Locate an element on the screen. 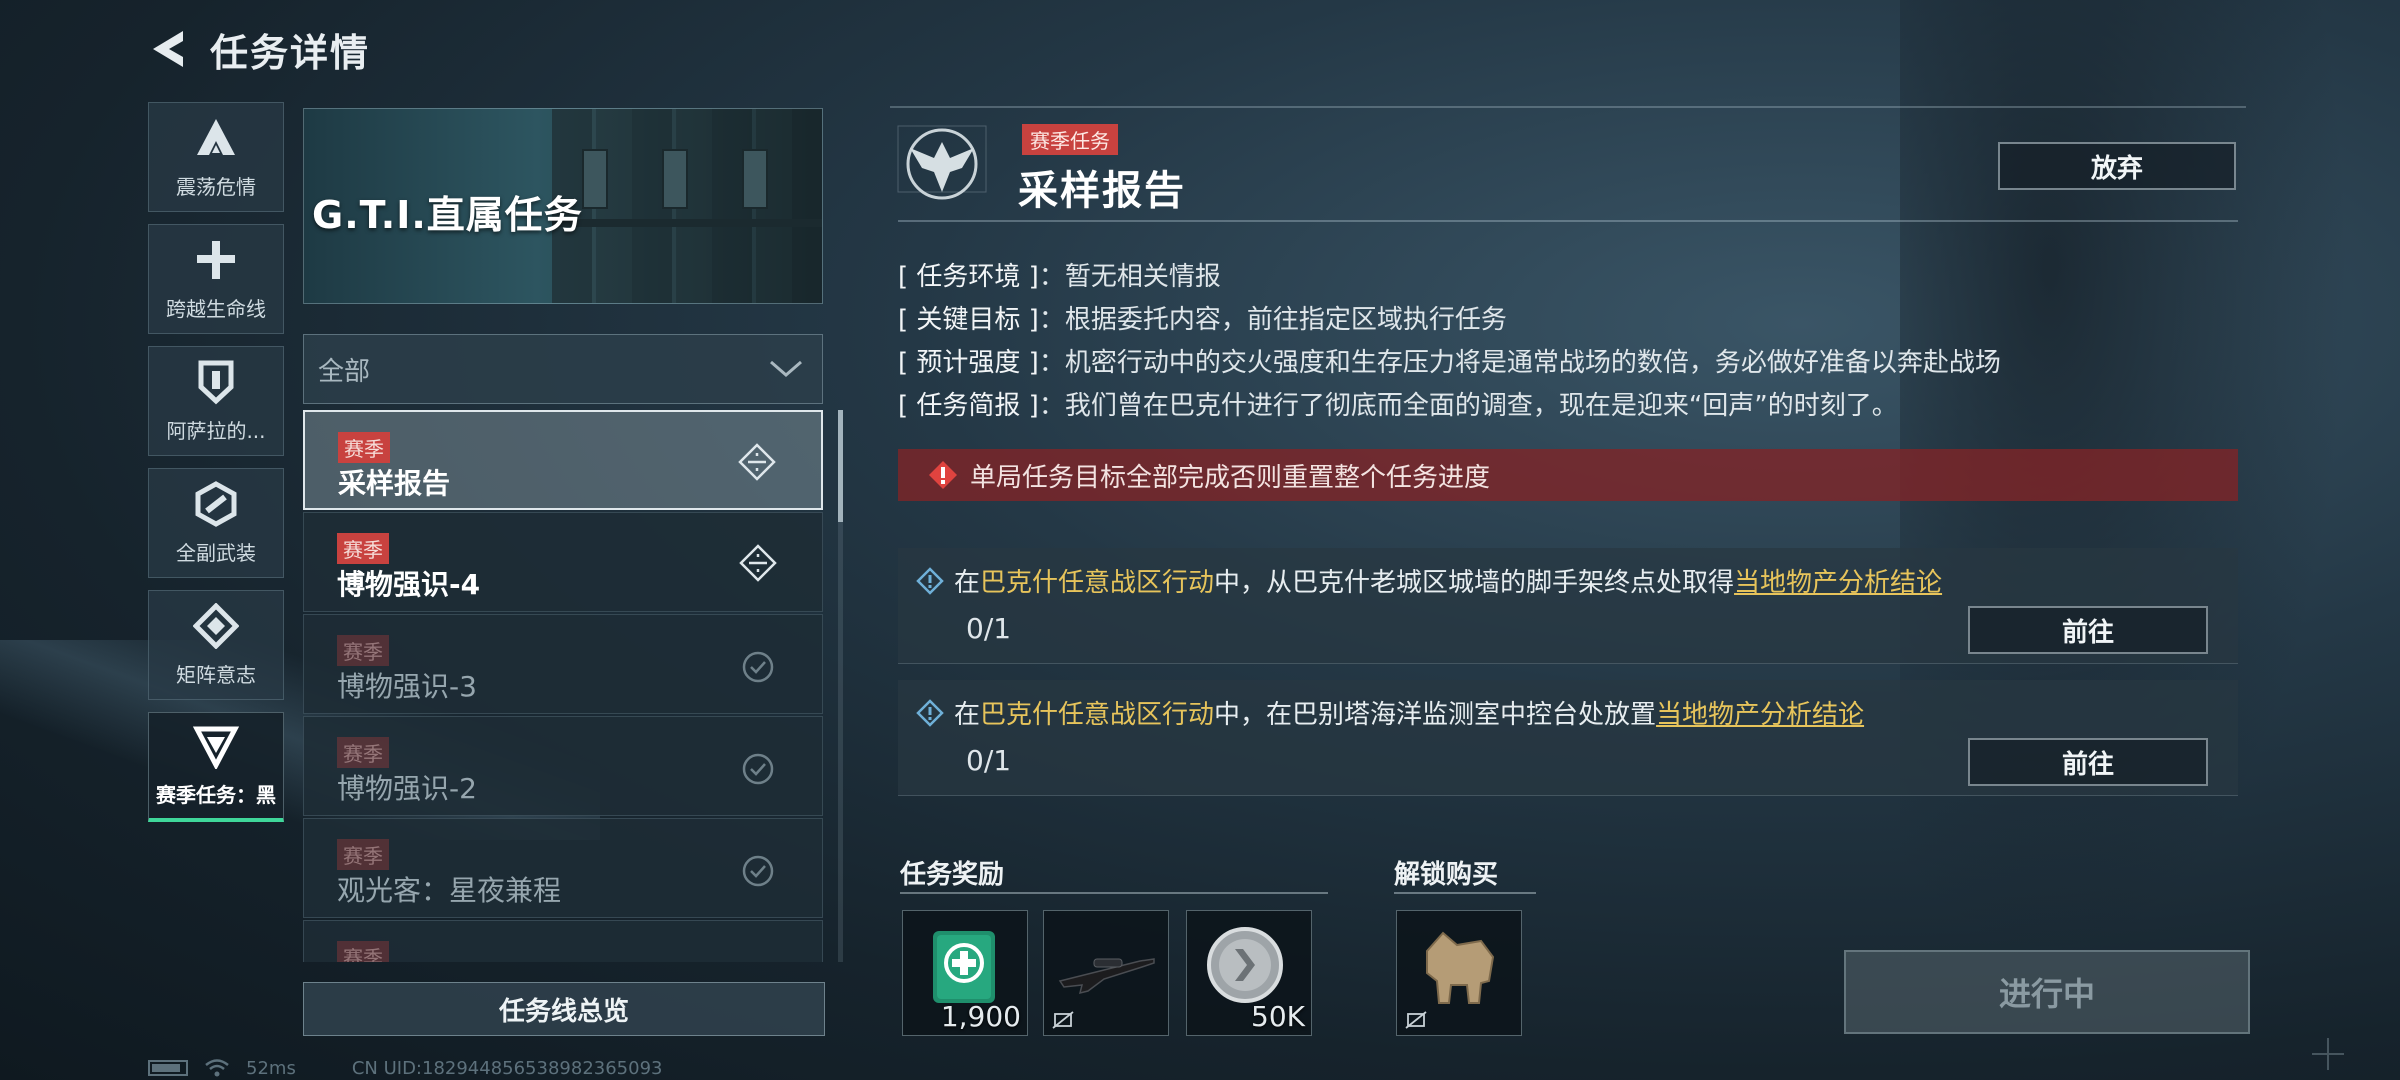 This screenshot has height=1080, width=2400. mission-line-banner: G.T.I.直属任务 is located at coordinates (563, 206).